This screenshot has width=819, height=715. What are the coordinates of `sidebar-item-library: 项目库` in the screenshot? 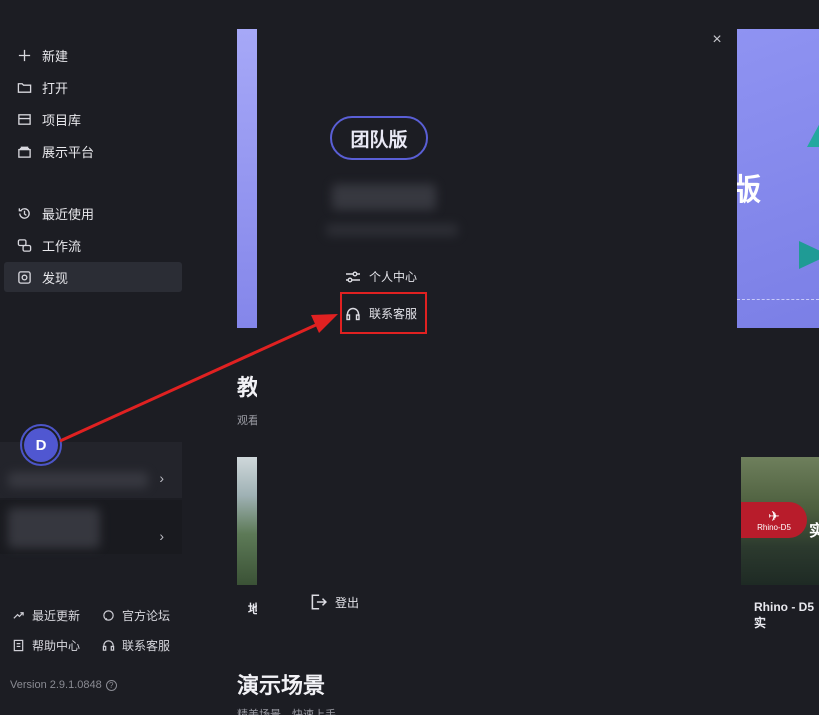 It's located at (93, 119).